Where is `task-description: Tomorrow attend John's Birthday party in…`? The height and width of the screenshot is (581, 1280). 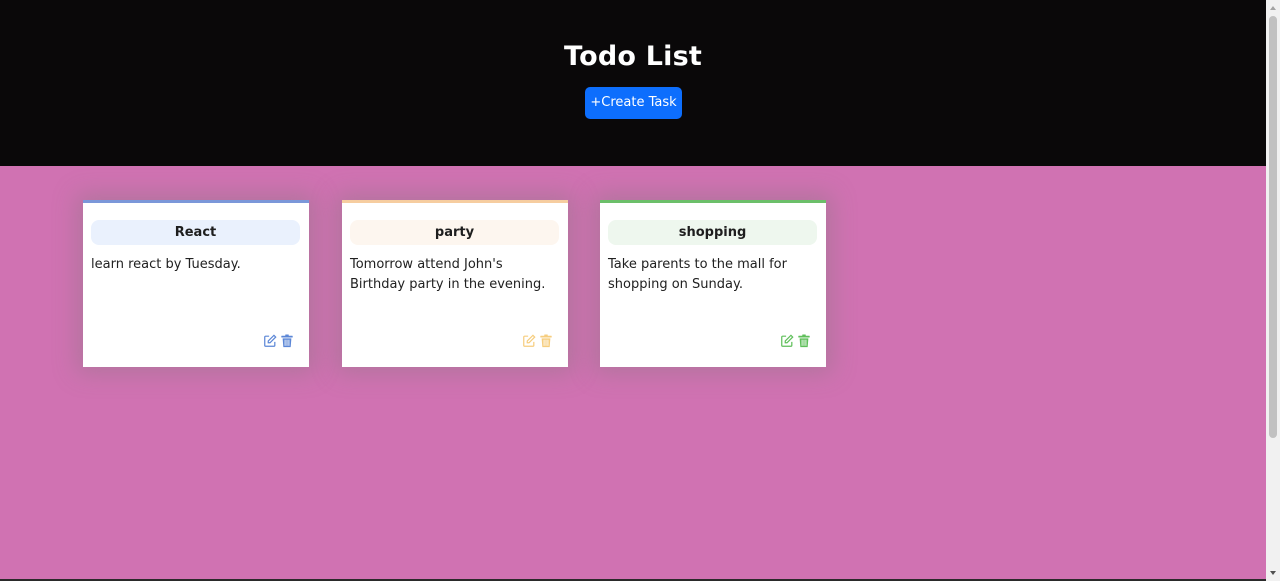 task-description: Tomorrow attend John's Birthday party in… is located at coordinates (448, 274).